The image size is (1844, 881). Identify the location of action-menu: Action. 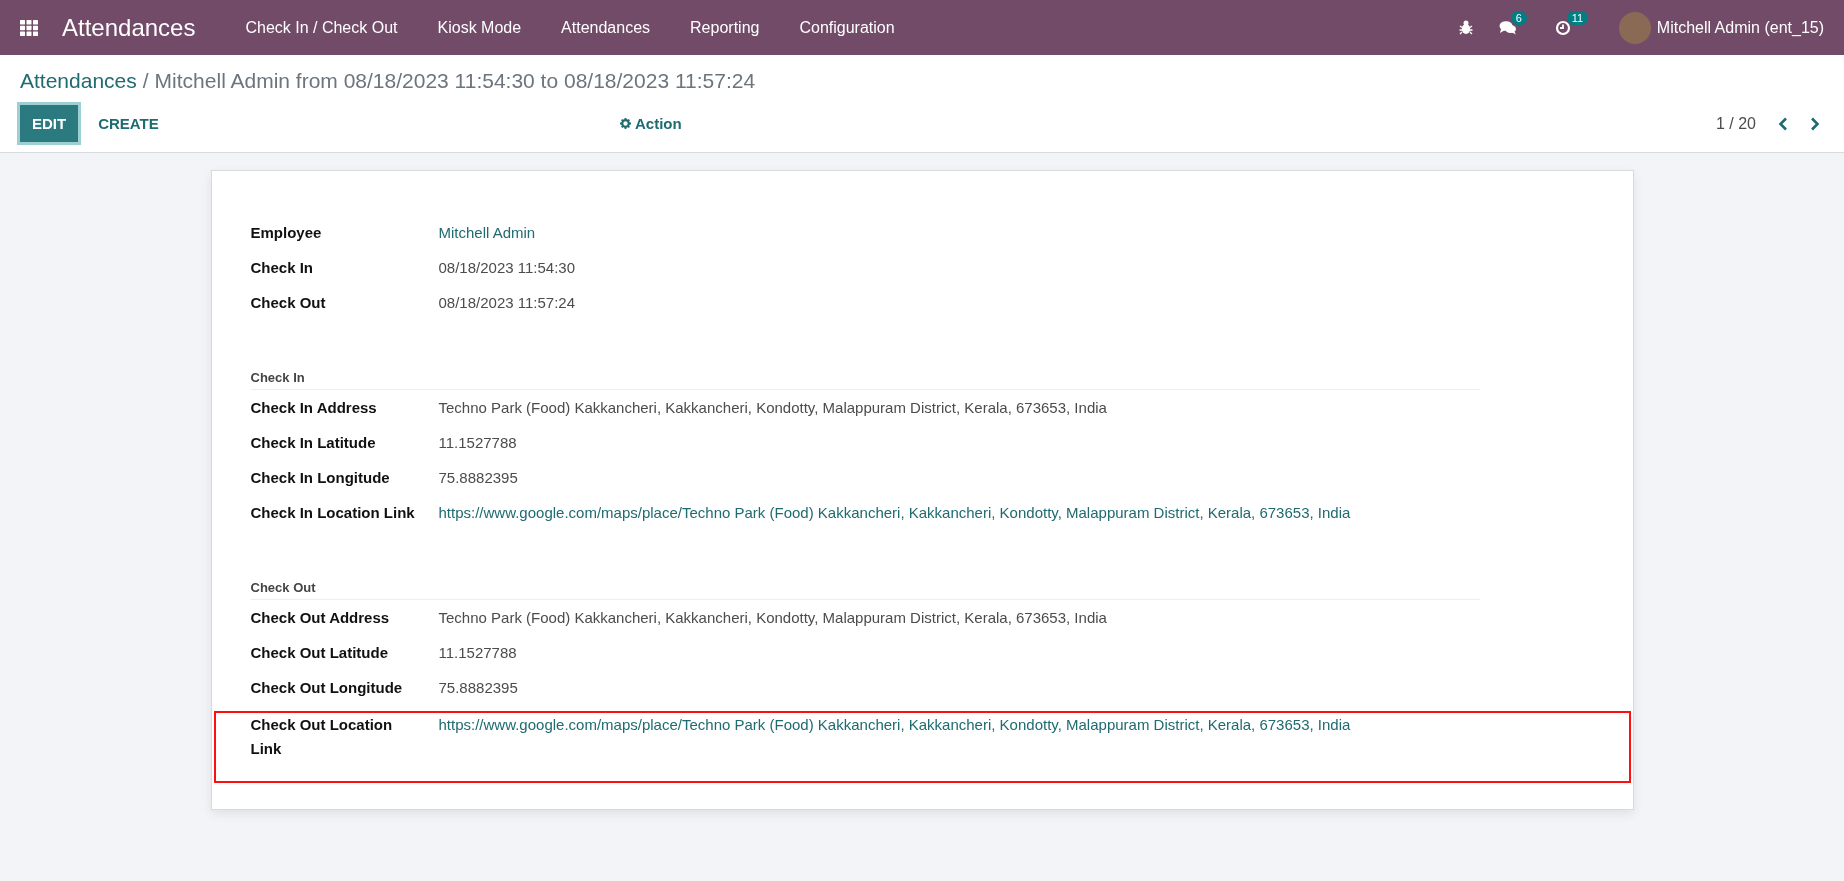
(658, 123).